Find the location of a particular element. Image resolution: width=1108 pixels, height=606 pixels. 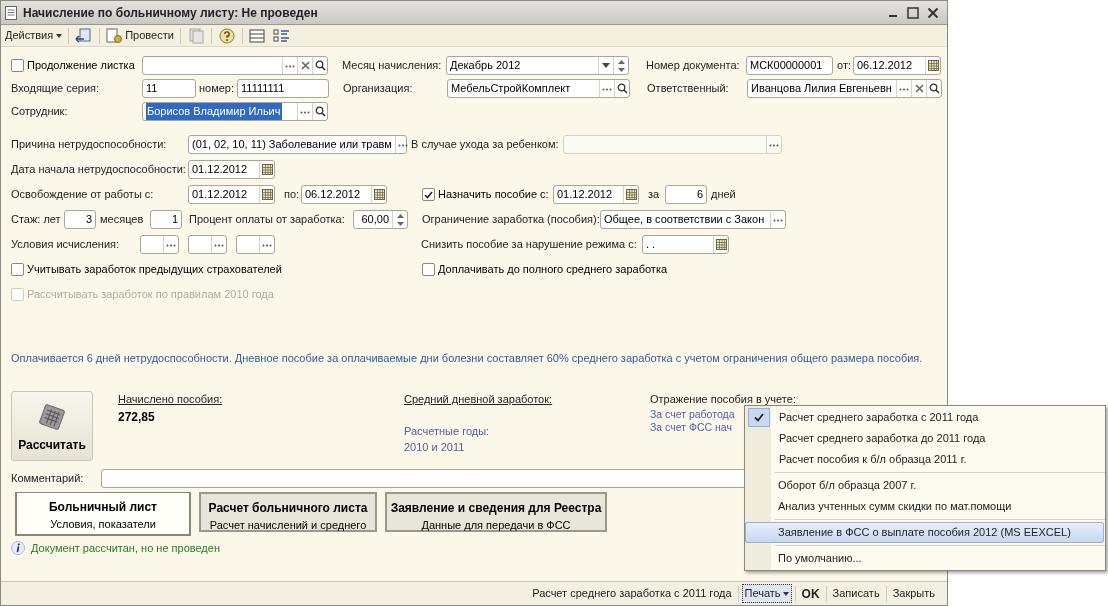

menu-item: Анализ учтенных сумм скидки по мат.помощи is located at coordinates (924, 506).